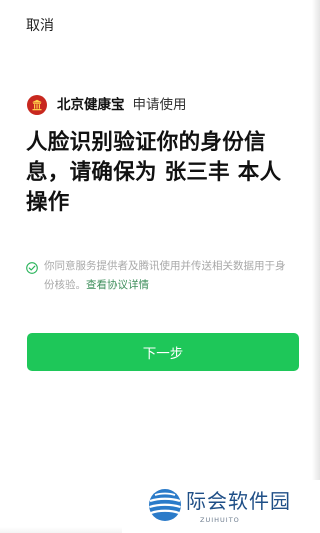 This screenshot has width=320, height=533. What do you see at coordinates (91, 105) in the screenshot?
I see `app-name: 北京健康宝` at bounding box center [91, 105].